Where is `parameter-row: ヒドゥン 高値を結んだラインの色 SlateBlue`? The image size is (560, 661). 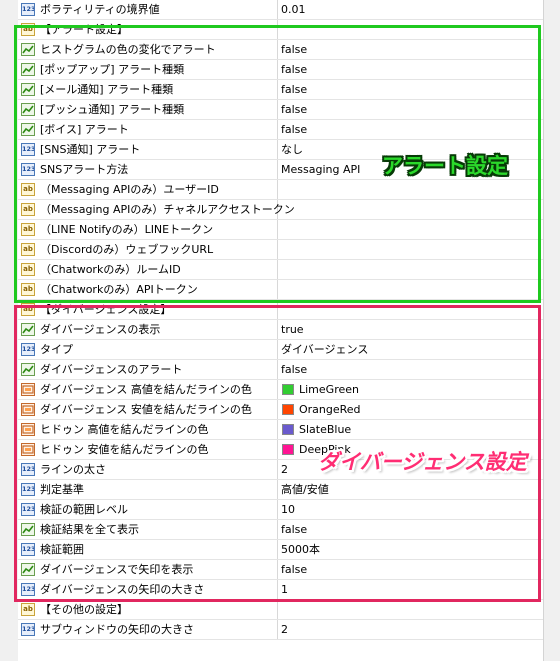 parameter-row: ヒドゥン 高値を結んだラインの色 SlateBlue is located at coordinates (280, 430).